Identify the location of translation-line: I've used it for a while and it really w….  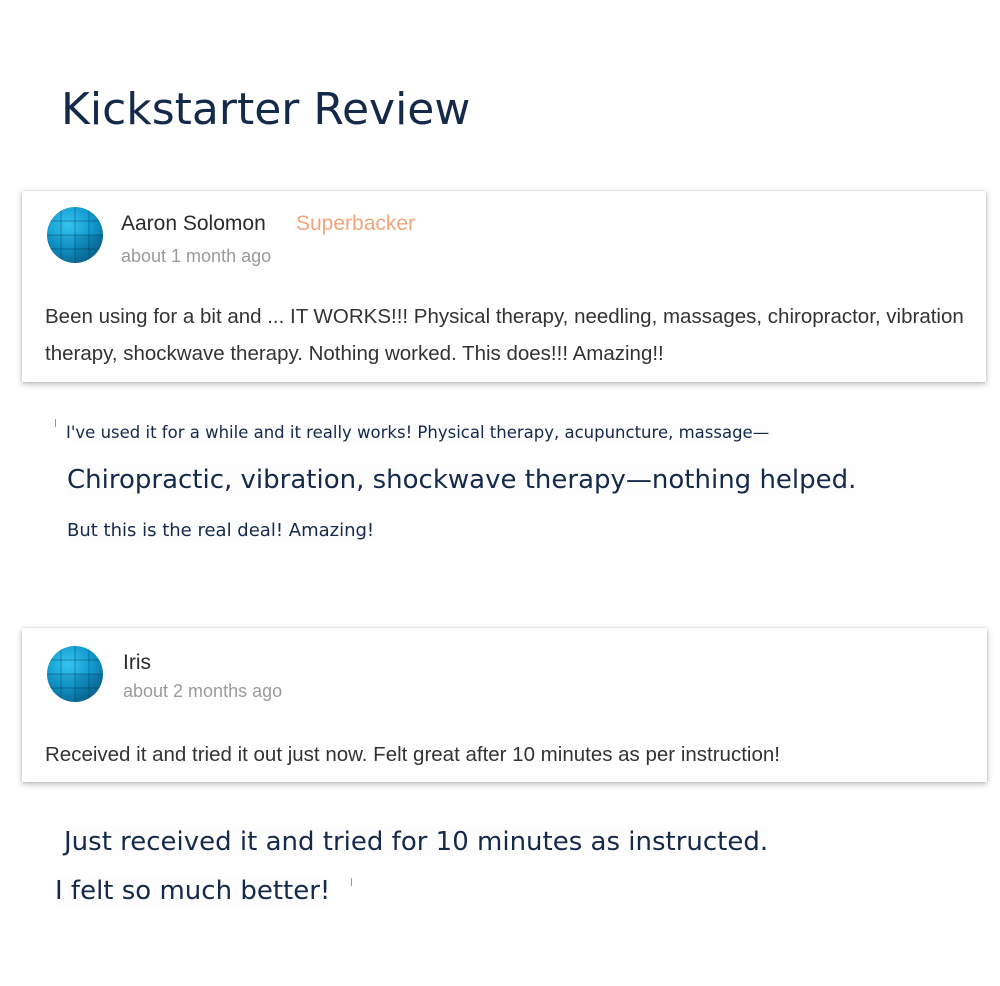
(418, 432).